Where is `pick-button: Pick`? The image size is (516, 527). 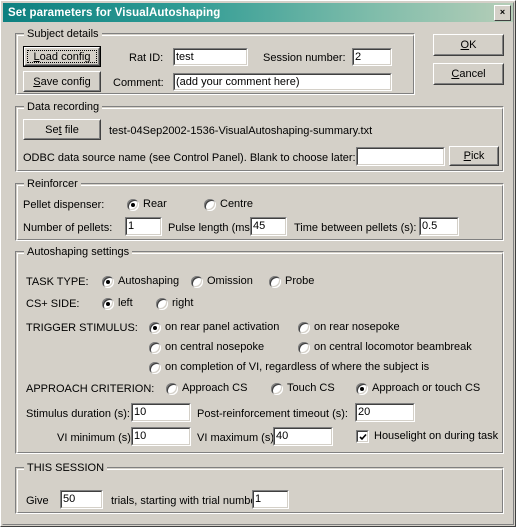
pick-button: Pick is located at coordinates (474, 156).